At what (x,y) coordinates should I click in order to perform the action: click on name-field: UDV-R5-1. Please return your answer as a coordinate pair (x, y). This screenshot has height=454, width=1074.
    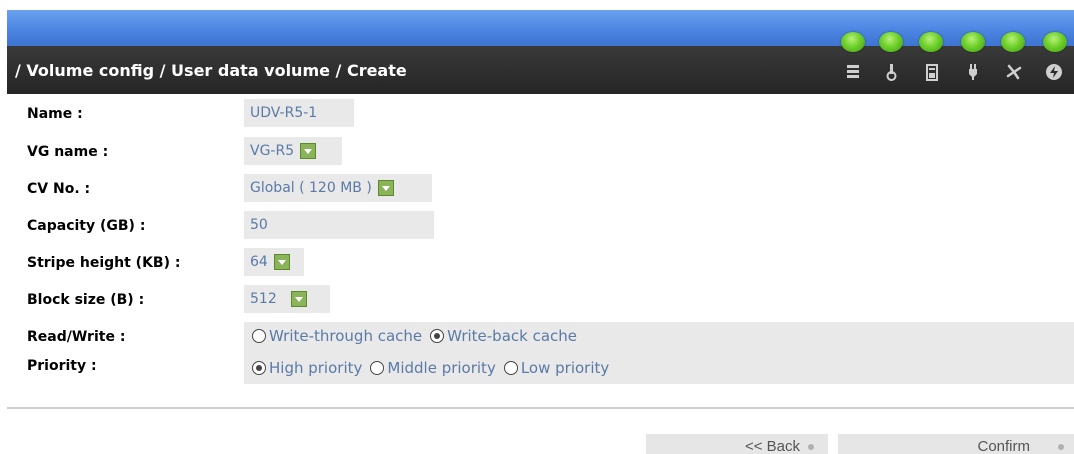
    Looking at the image, I should click on (299, 113).